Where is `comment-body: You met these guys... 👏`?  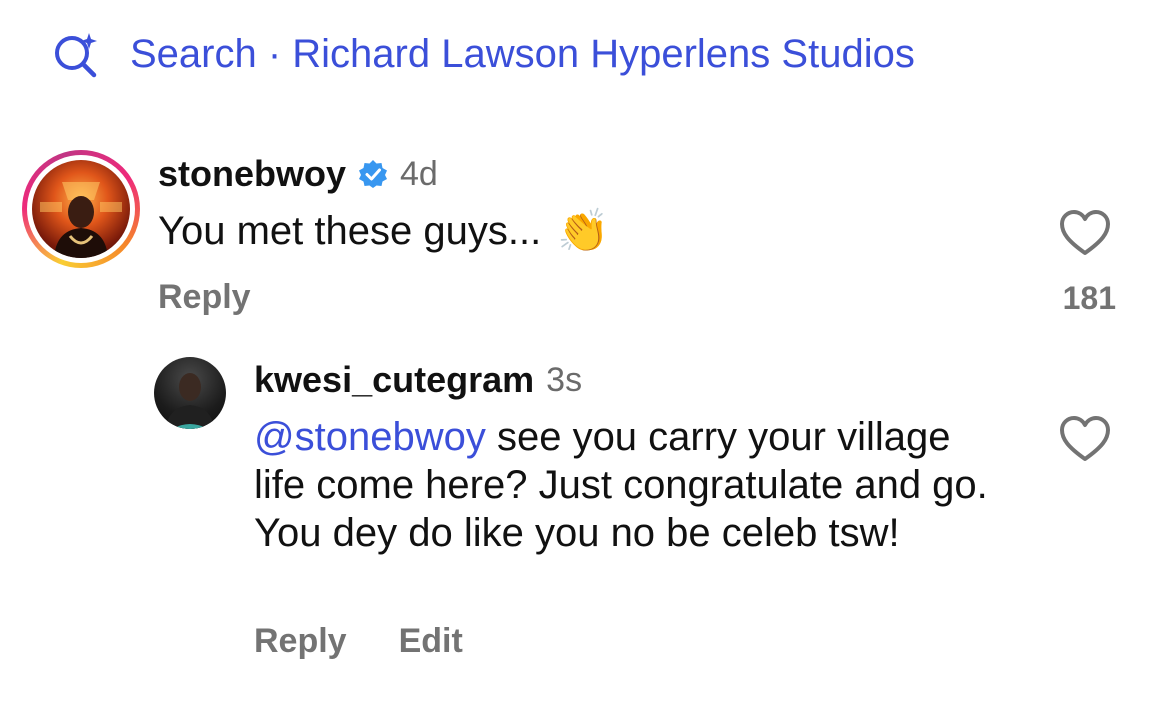 comment-body: You met these guys... 👏 is located at coordinates (384, 231).